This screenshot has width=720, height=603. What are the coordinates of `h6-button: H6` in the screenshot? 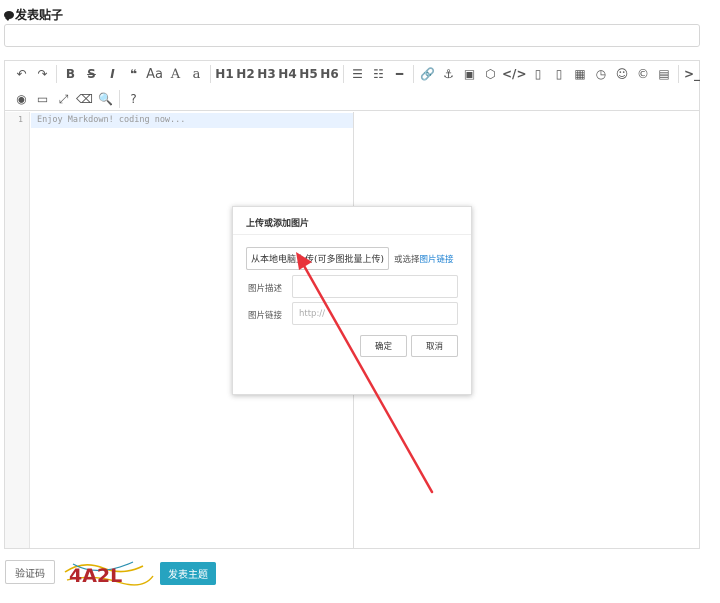 It's located at (329, 74).